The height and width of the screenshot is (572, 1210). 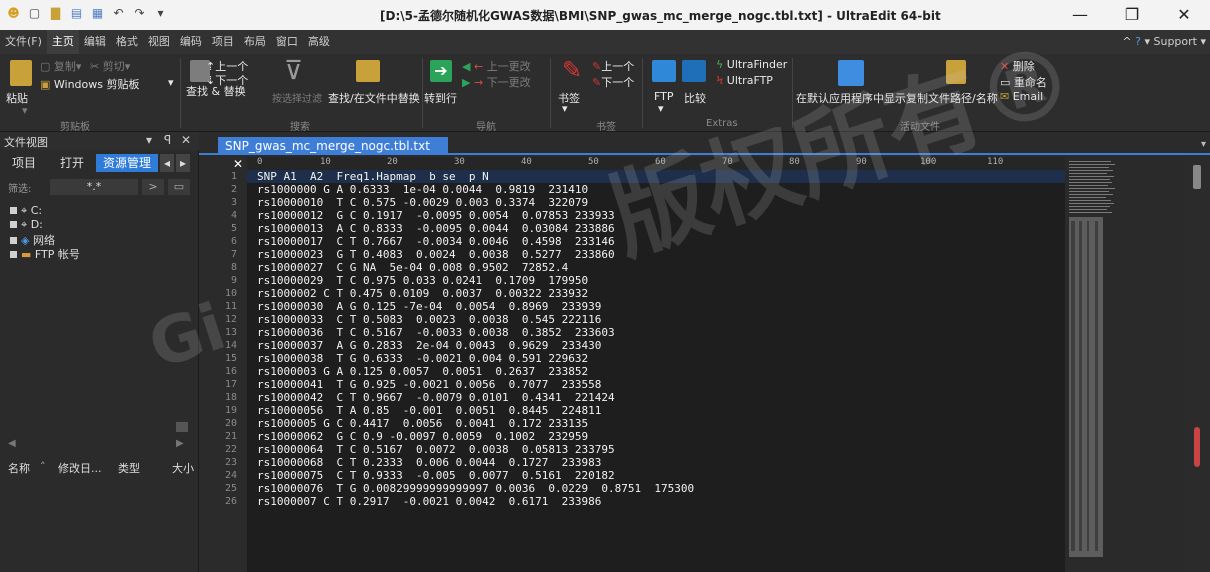 What do you see at coordinates (60, 66) in the screenshot?
I see `copy-button: ▢ 复制▾` at bounding box center [60, 66].